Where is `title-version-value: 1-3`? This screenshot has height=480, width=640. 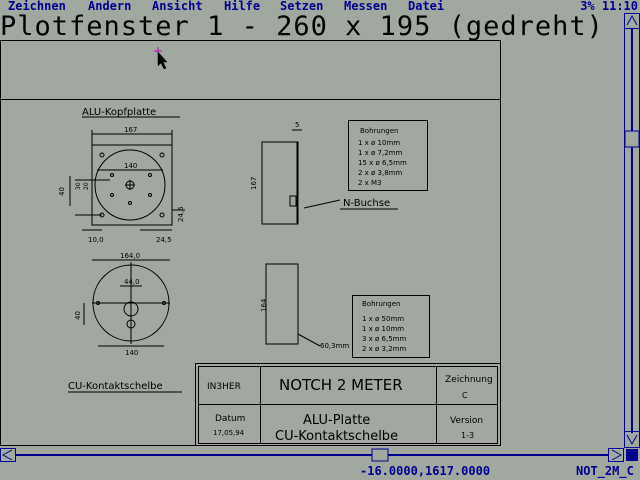 title-version-value: 1-3 is located at coordinates (467, 435).